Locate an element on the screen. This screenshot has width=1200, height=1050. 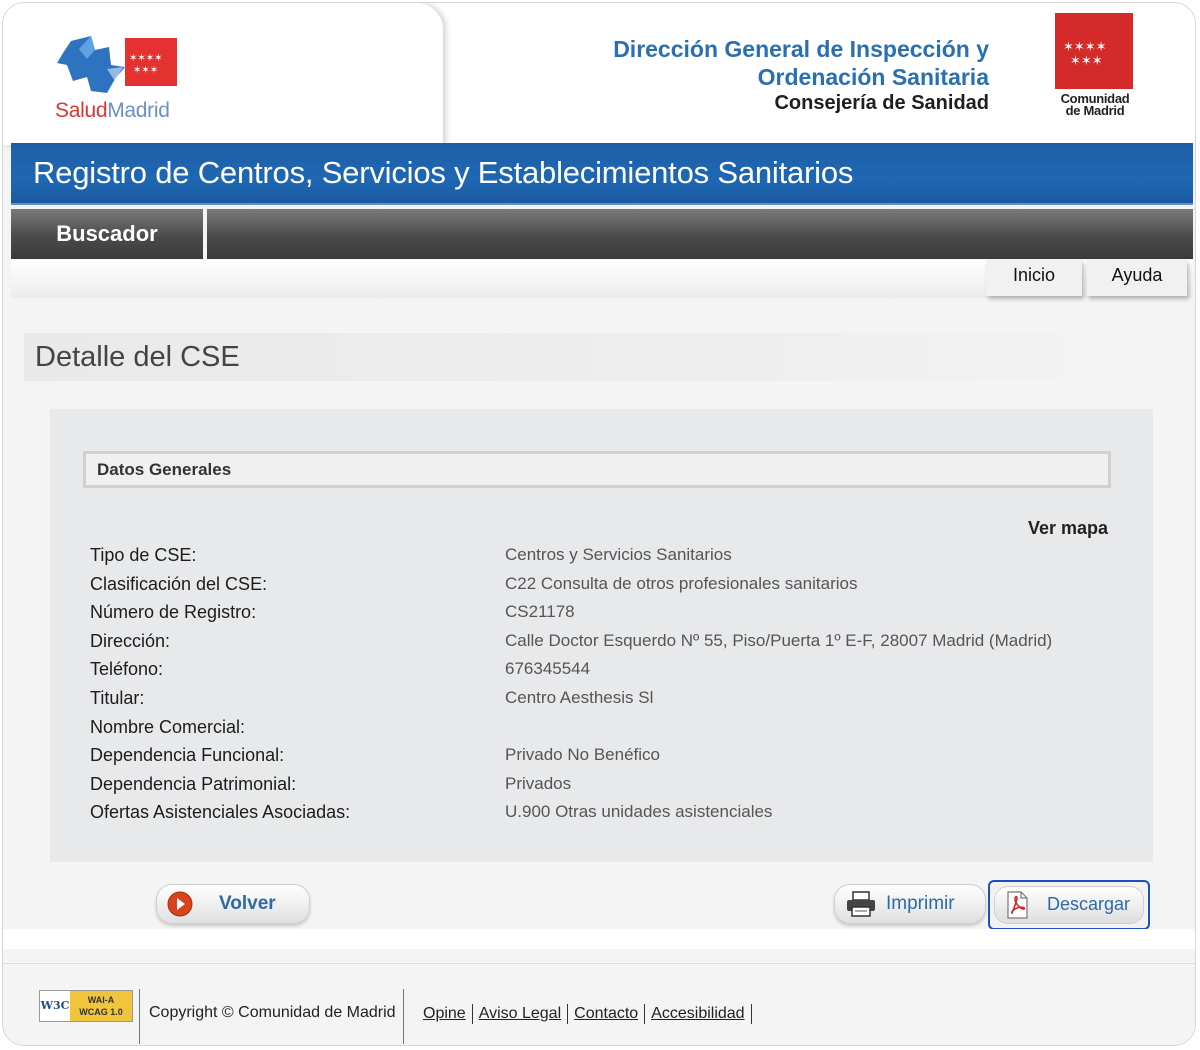
detail-label: Teléfono: is located at coordinates (127, 669).